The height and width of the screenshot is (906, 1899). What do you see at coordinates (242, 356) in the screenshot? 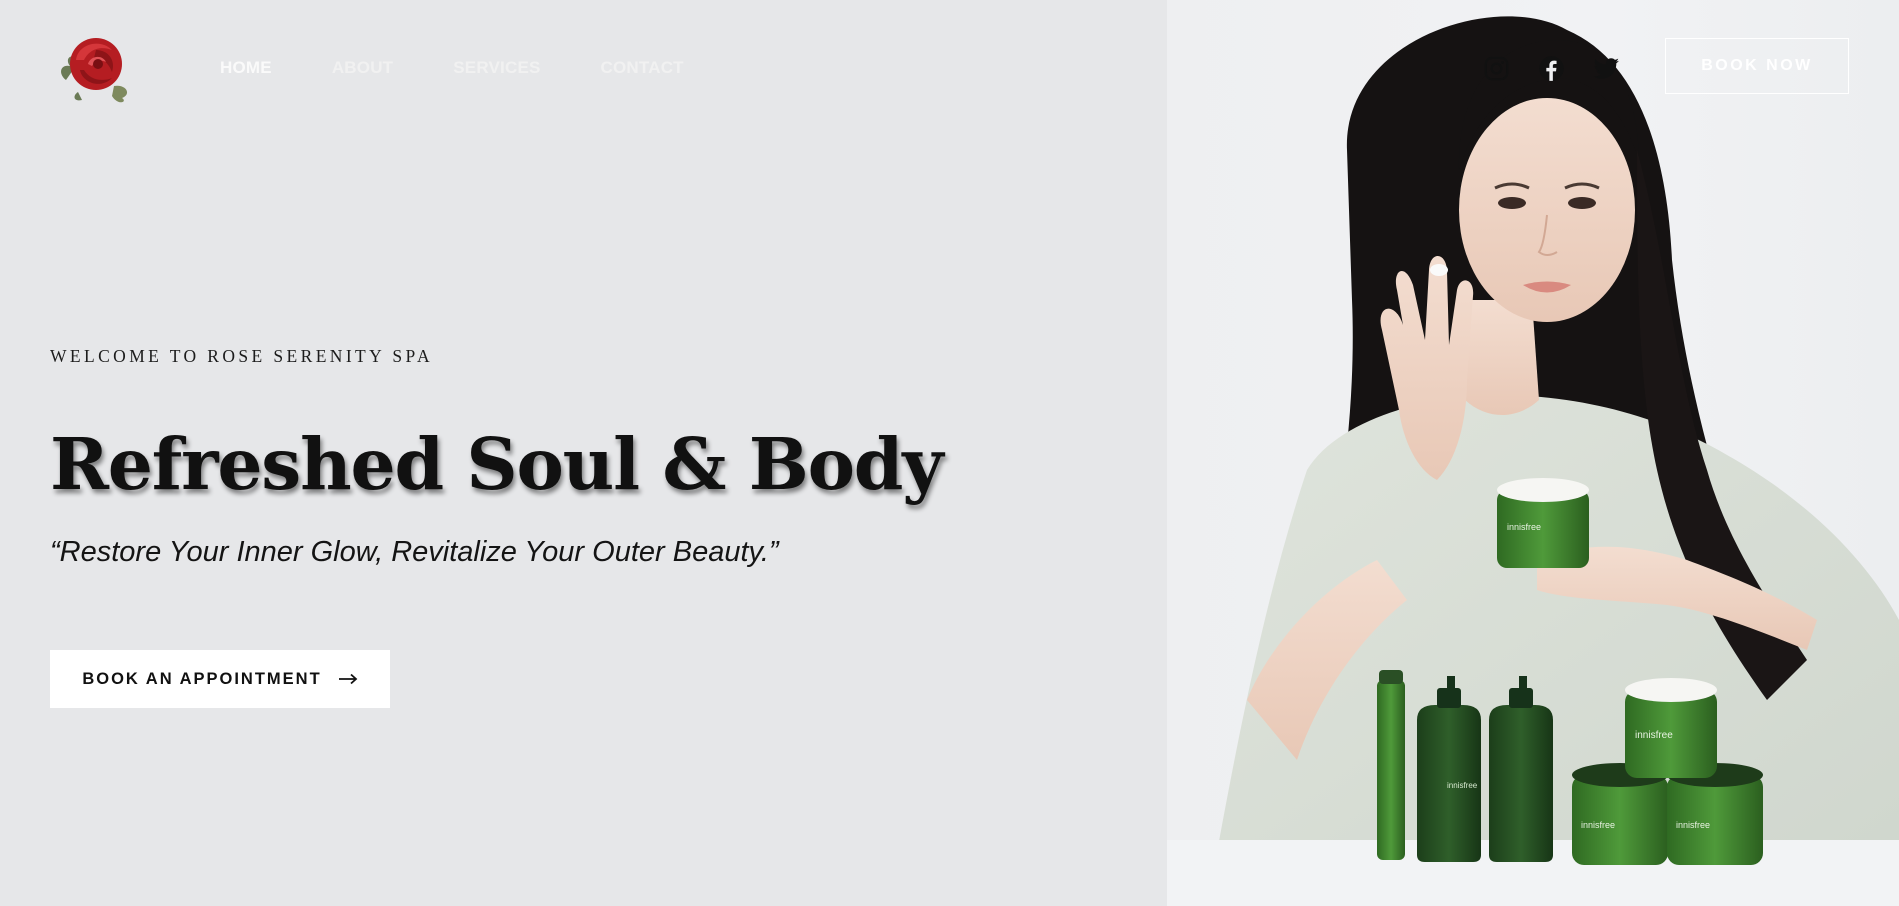
I see `hero-eyebrow: WELCOME TO ROSE SERENITY SPA` at bounding box center [242, 356].